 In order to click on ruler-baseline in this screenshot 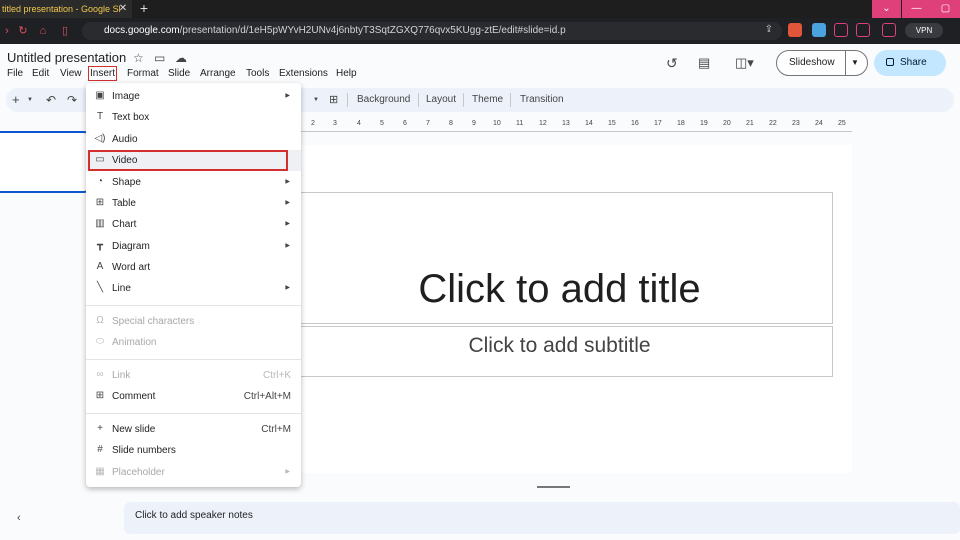, I will do `click(576, 131)`.